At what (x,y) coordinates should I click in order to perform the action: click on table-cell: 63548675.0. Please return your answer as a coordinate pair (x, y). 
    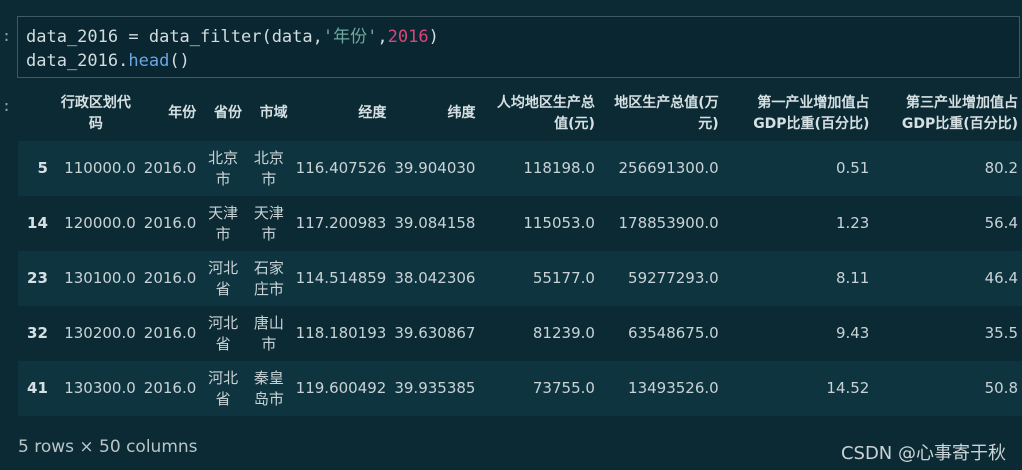
    Looking at the image, I should click on (660, 333).